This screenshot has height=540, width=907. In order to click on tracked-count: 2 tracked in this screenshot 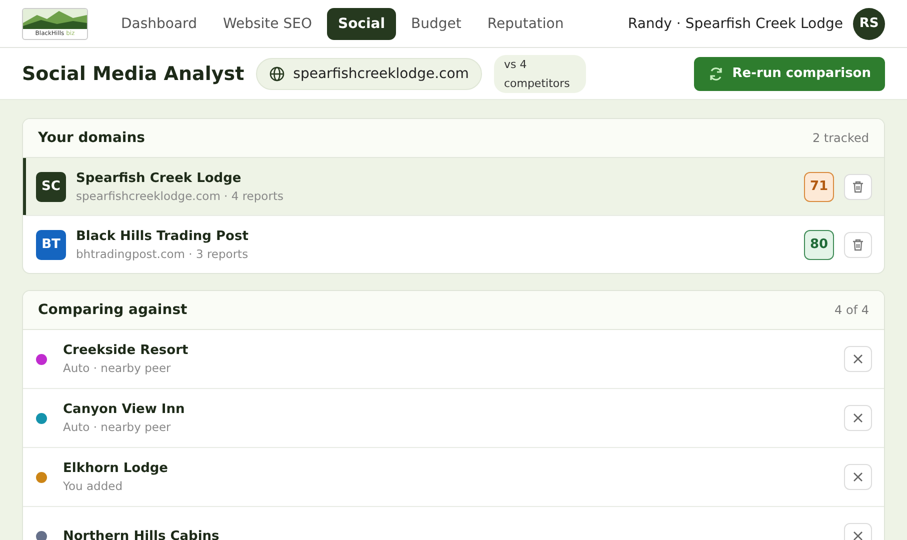, I will do `click(840, 138)`.